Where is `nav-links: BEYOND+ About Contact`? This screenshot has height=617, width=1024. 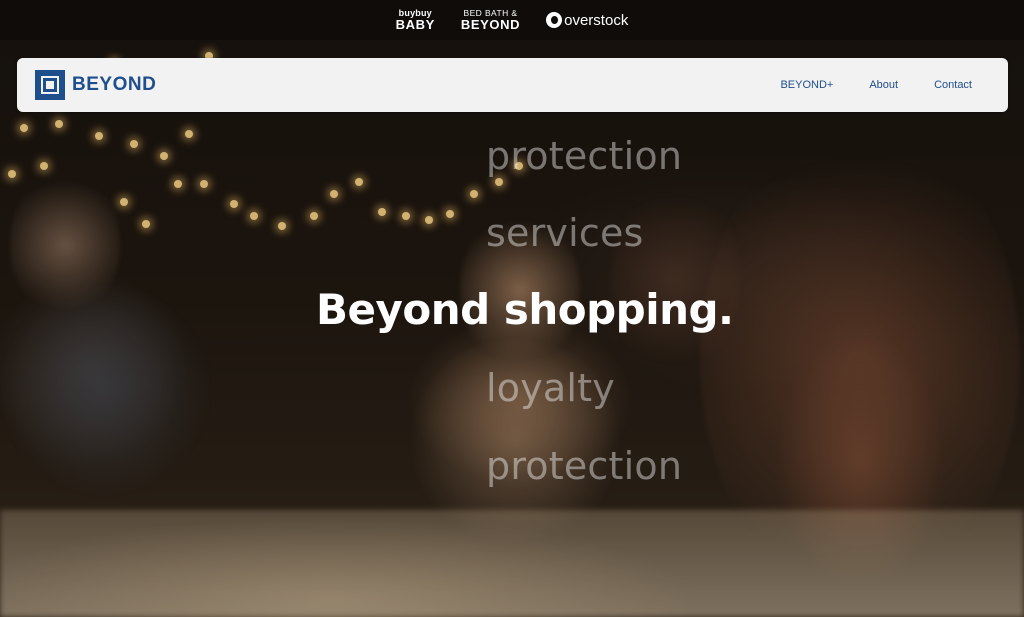 nav-links: BEYOND+ About Contact is located at coordinates (876, 85).